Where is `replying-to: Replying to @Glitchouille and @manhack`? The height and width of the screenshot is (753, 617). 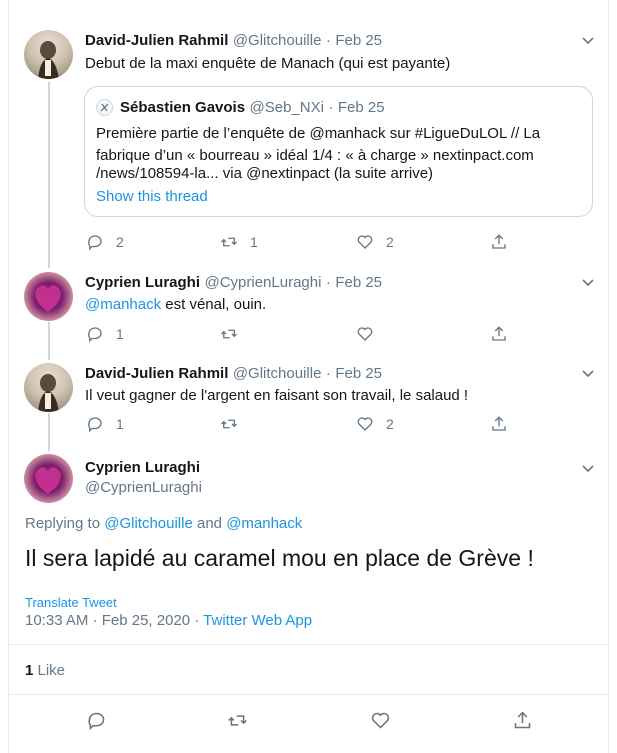
replying-to: Replying to @Glitchouille and @manhack is located at coordinates (163, 523).